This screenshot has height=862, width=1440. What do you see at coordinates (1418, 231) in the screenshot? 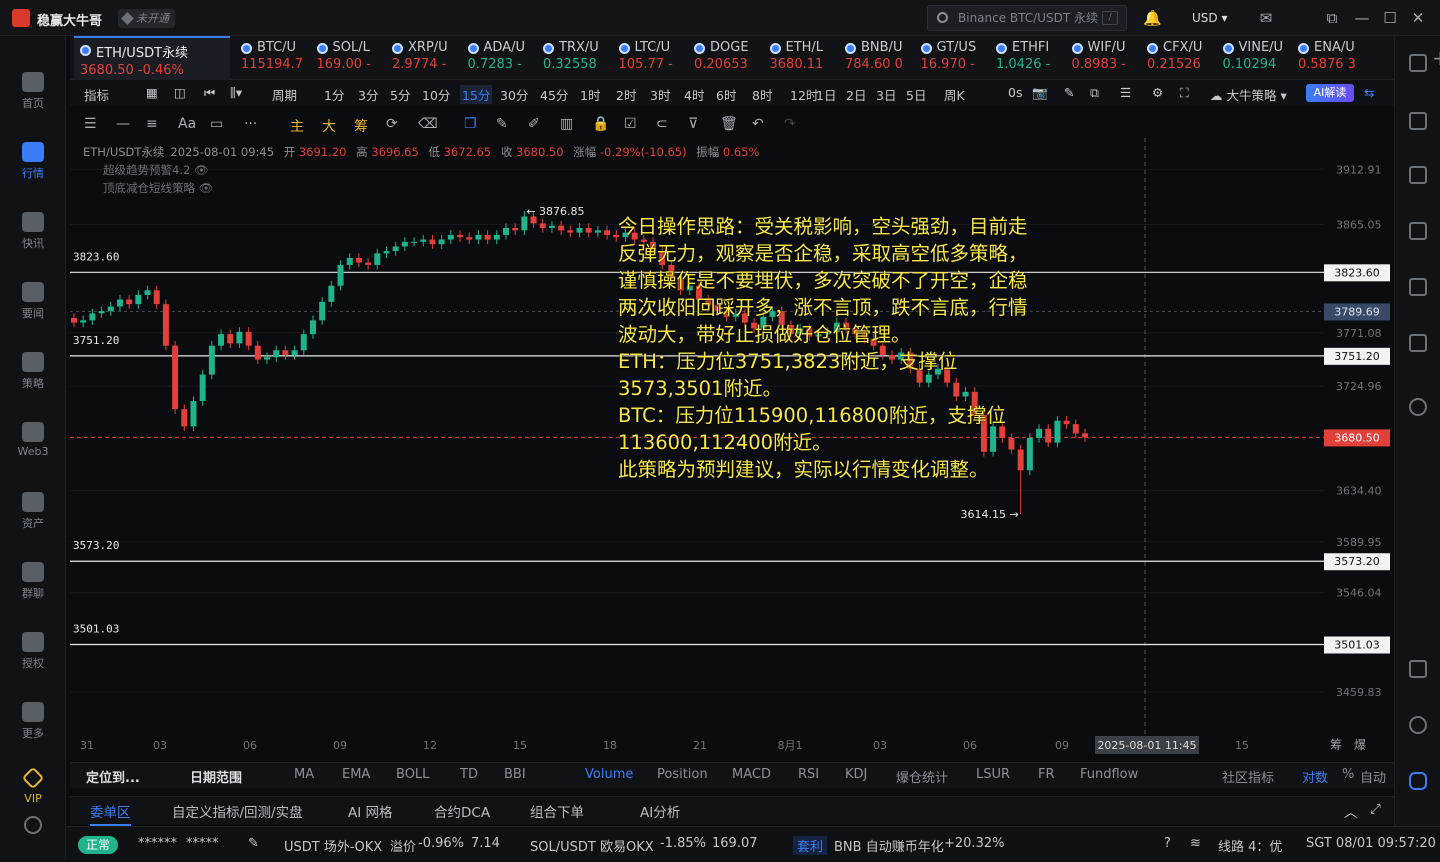
I see `bar-chart-icon` at bounding box center [1418, 231].